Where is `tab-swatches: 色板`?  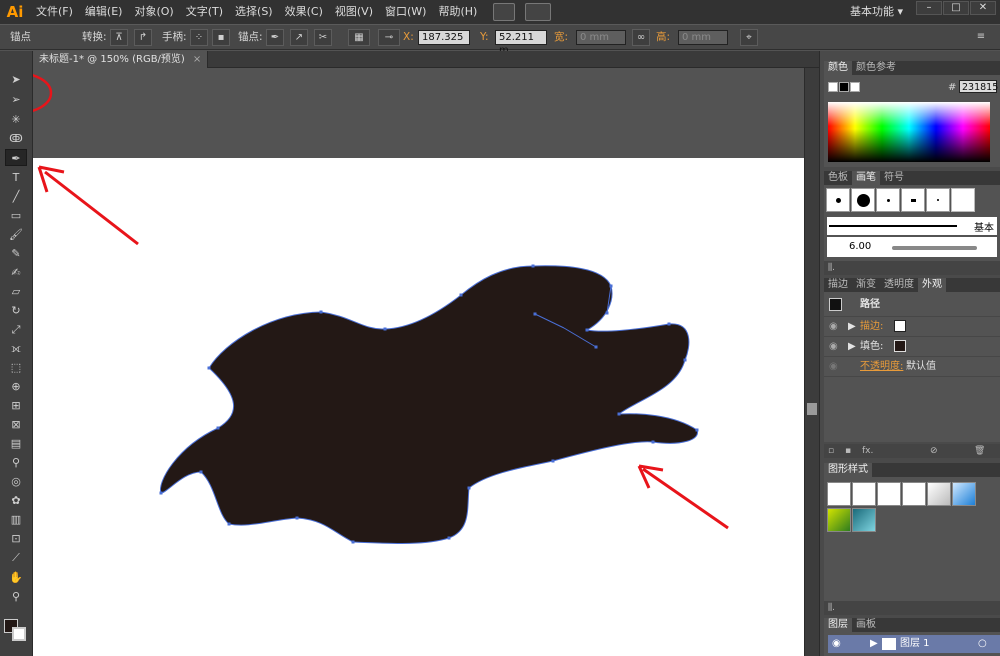
tab-swatches: 色板 is located at coordinates (838, 178).